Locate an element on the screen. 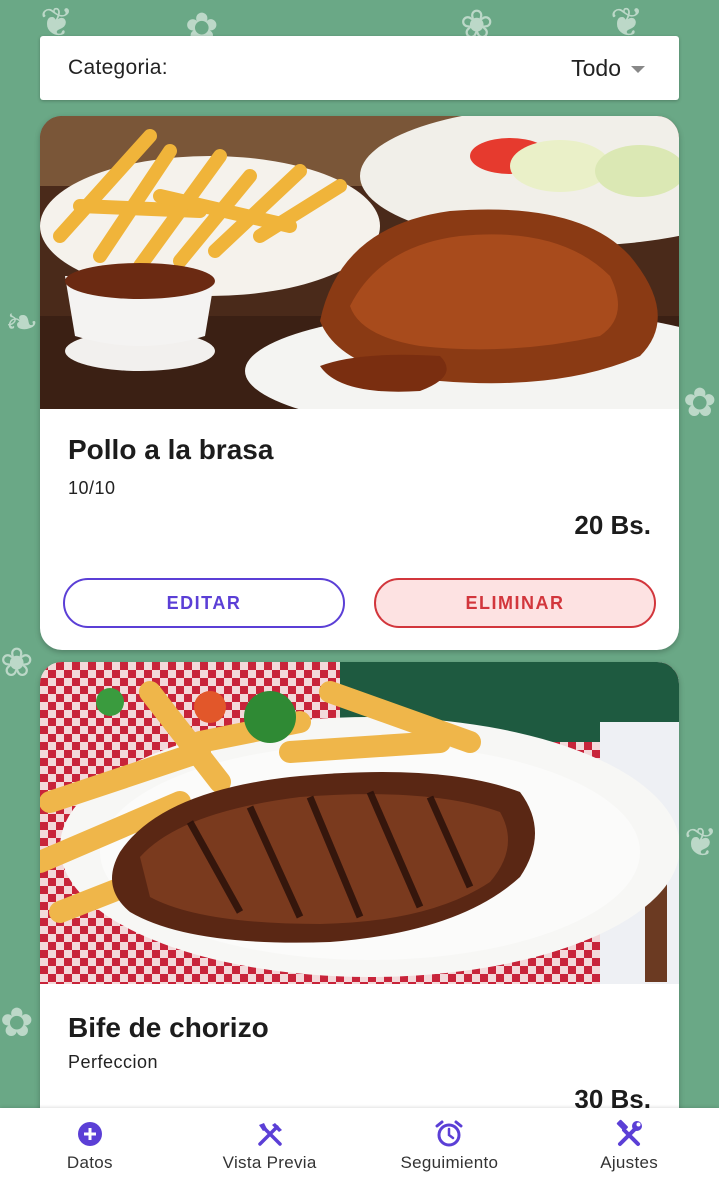 This screenshot has height=1184, width=719. item-subtitle: Perfeccion is located at coordinates (113, 1062).